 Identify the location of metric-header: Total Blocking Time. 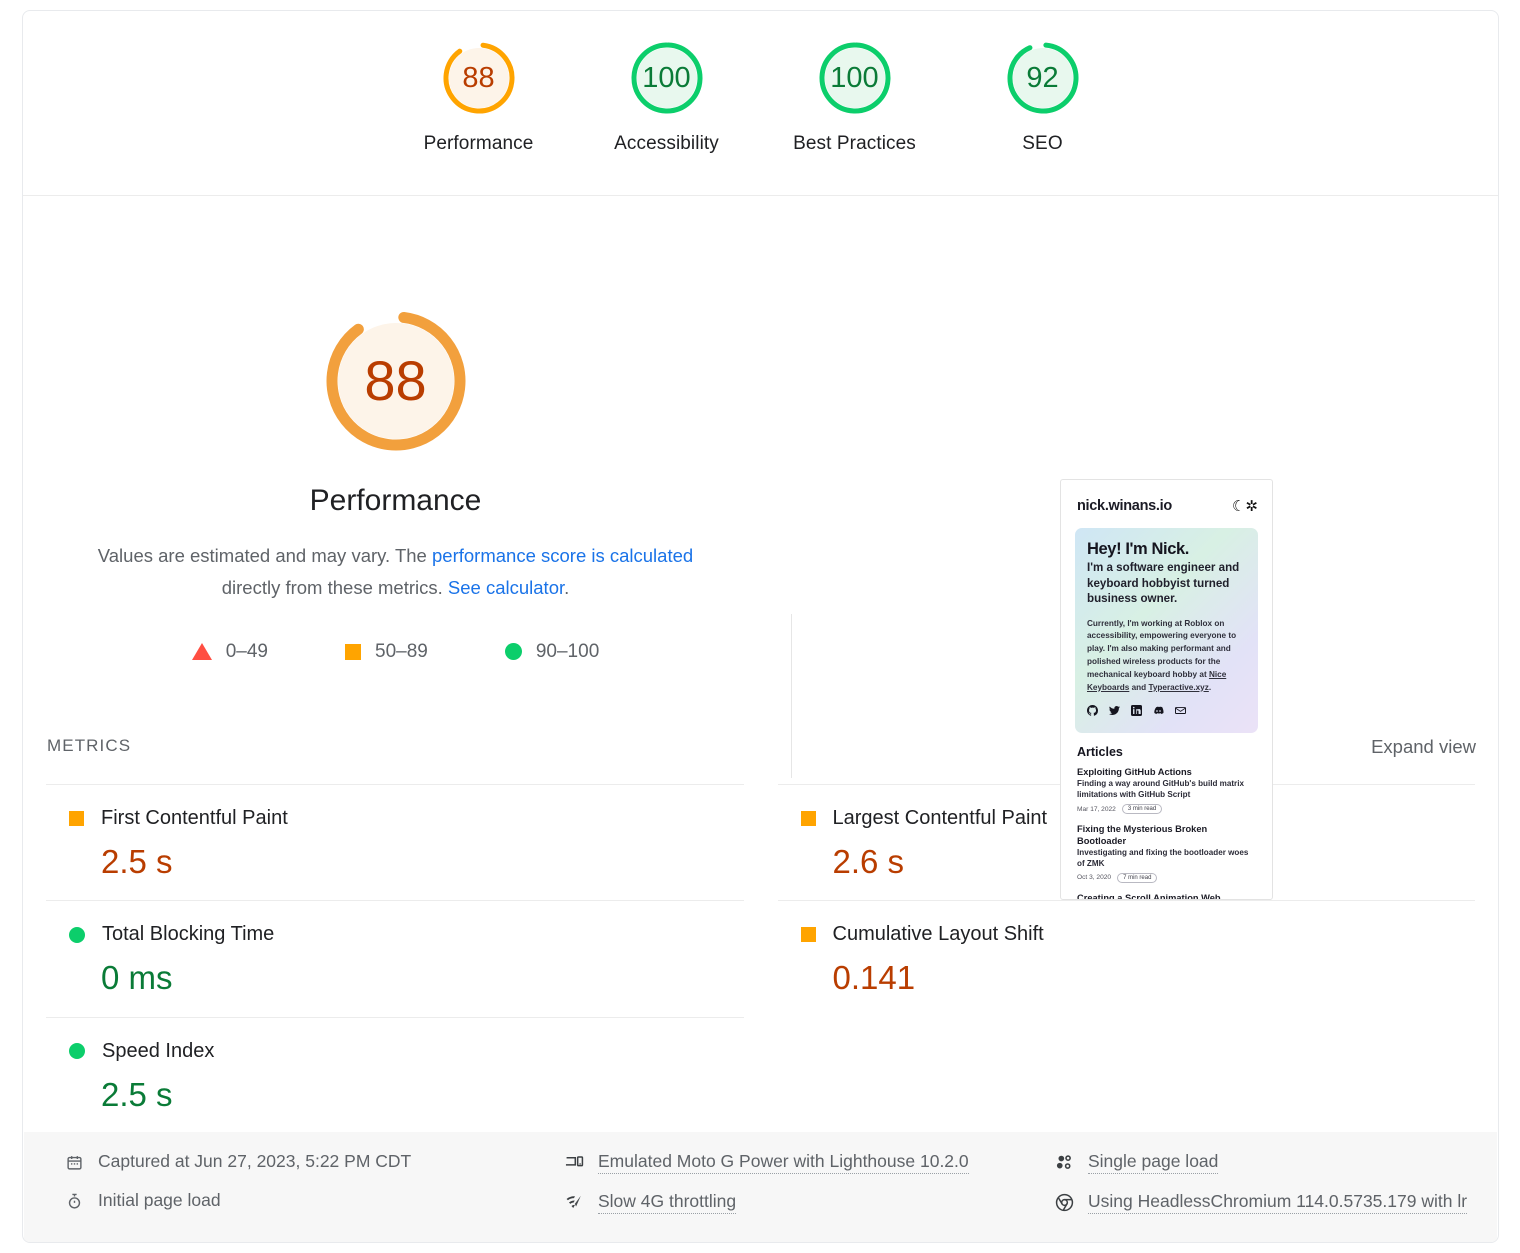
(395, 934).